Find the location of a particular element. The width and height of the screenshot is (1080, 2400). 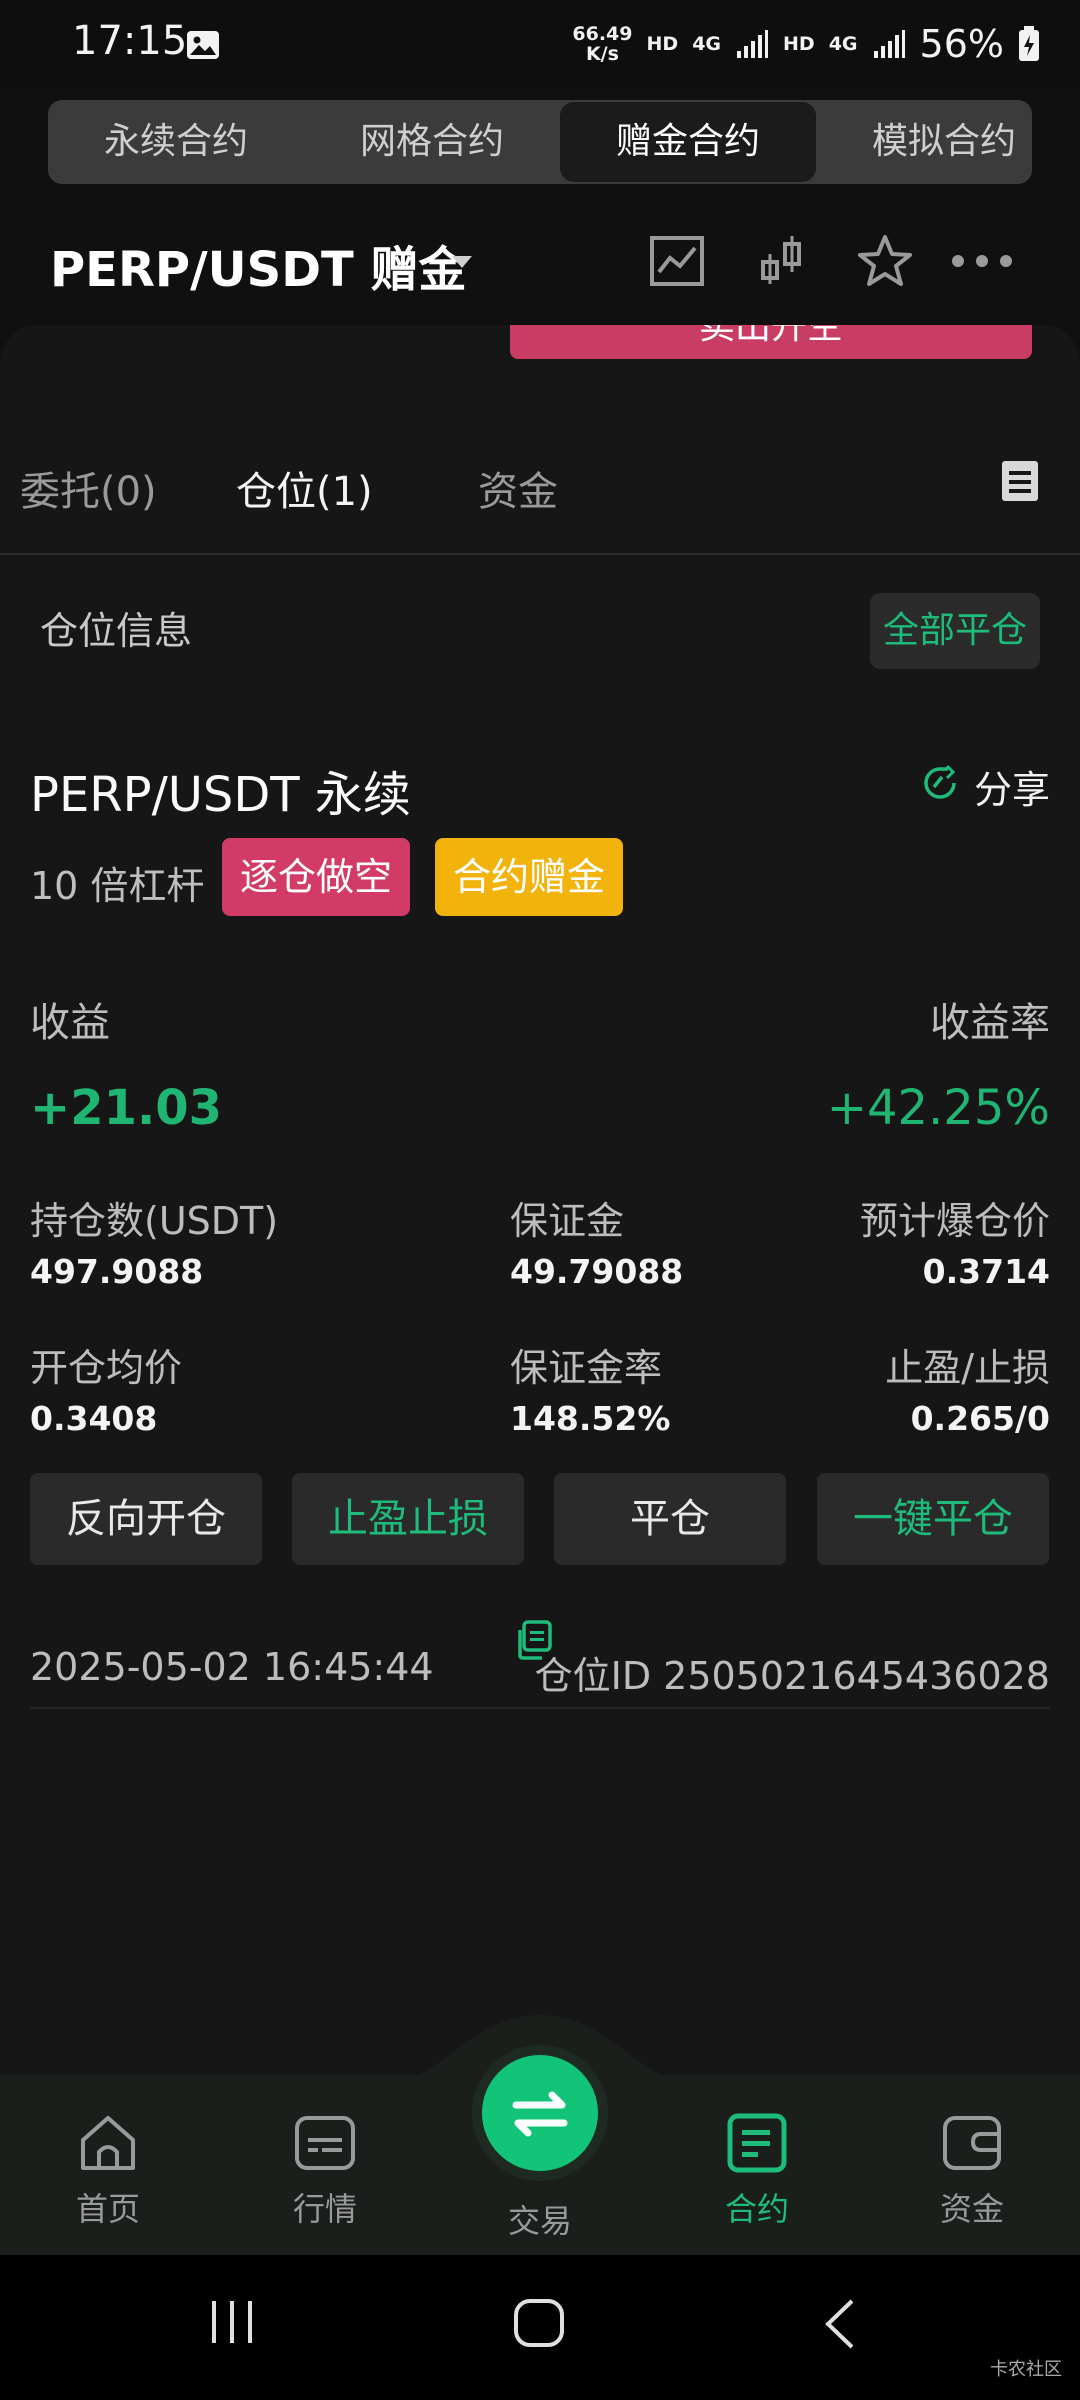

nav-contract: 合约 is located at coordinates (757, 2170).